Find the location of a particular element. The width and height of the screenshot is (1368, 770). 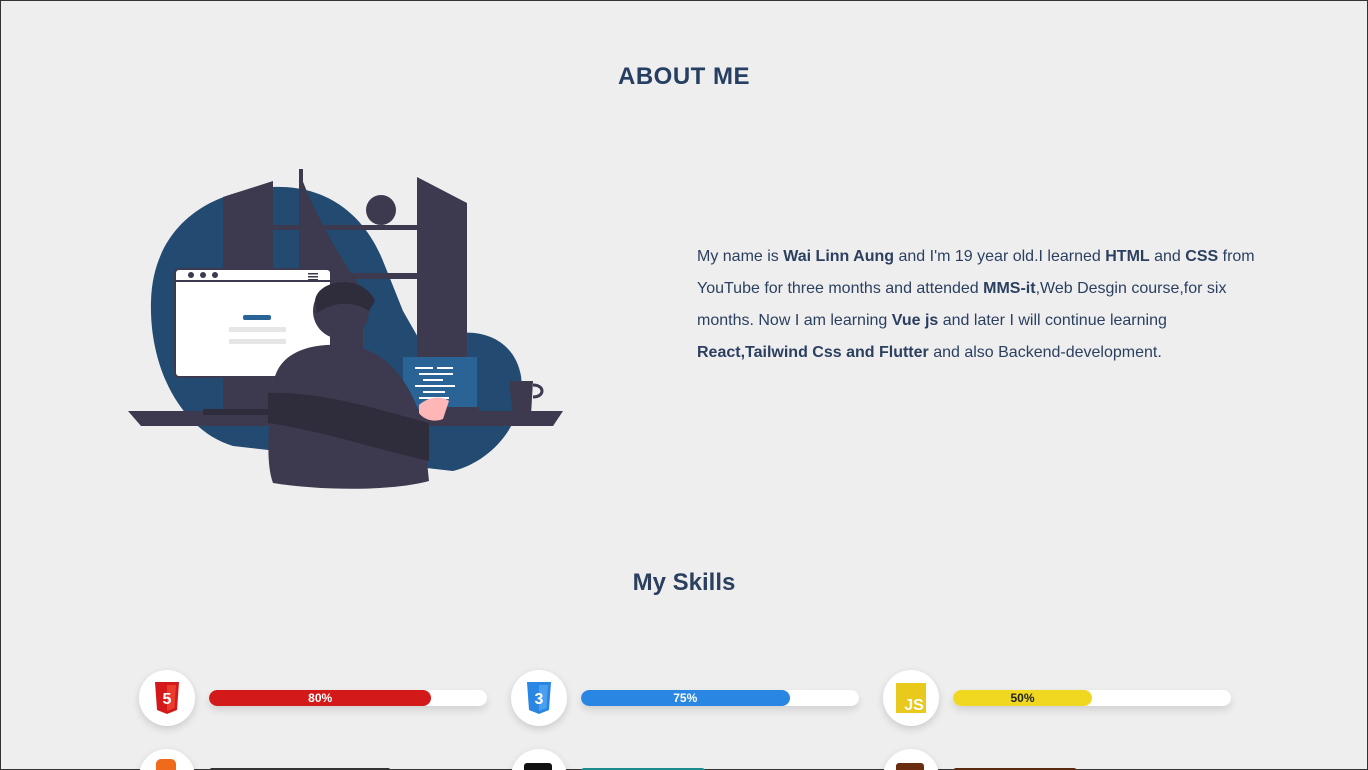

bio-html: HTML is located at coordinates (1127, 256).